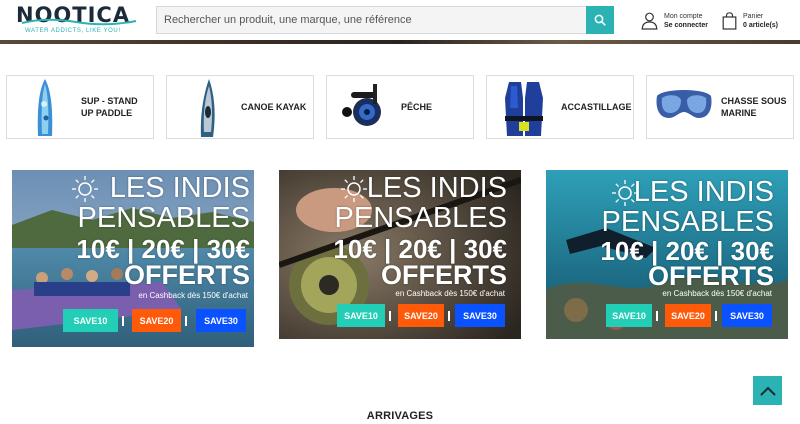 The width and height of the screenshot is (800, 424). Describe the element at coordinates (720, 107) in the screenshot. I see `category-chasse-sous-marine: CHASSE SOUS MARINE` at that location.